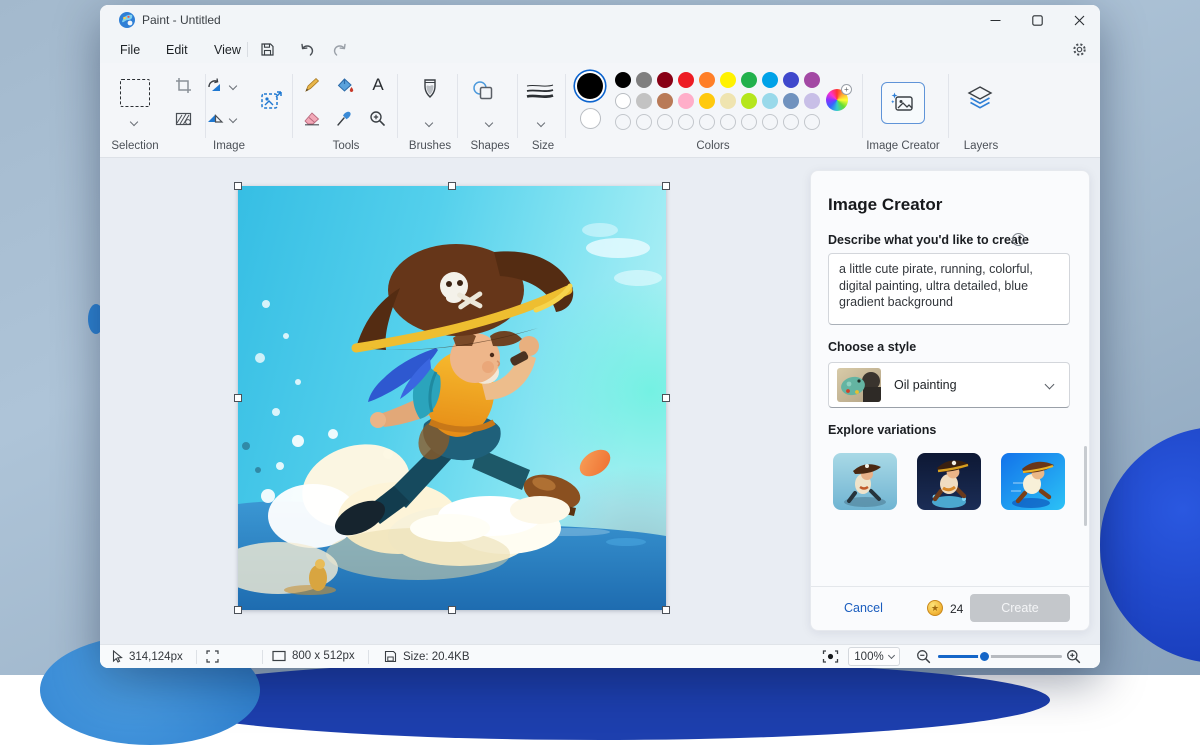  Describe the element at coordinates (1037, 20) in the screenshot. I see `maximize-button` at that location.